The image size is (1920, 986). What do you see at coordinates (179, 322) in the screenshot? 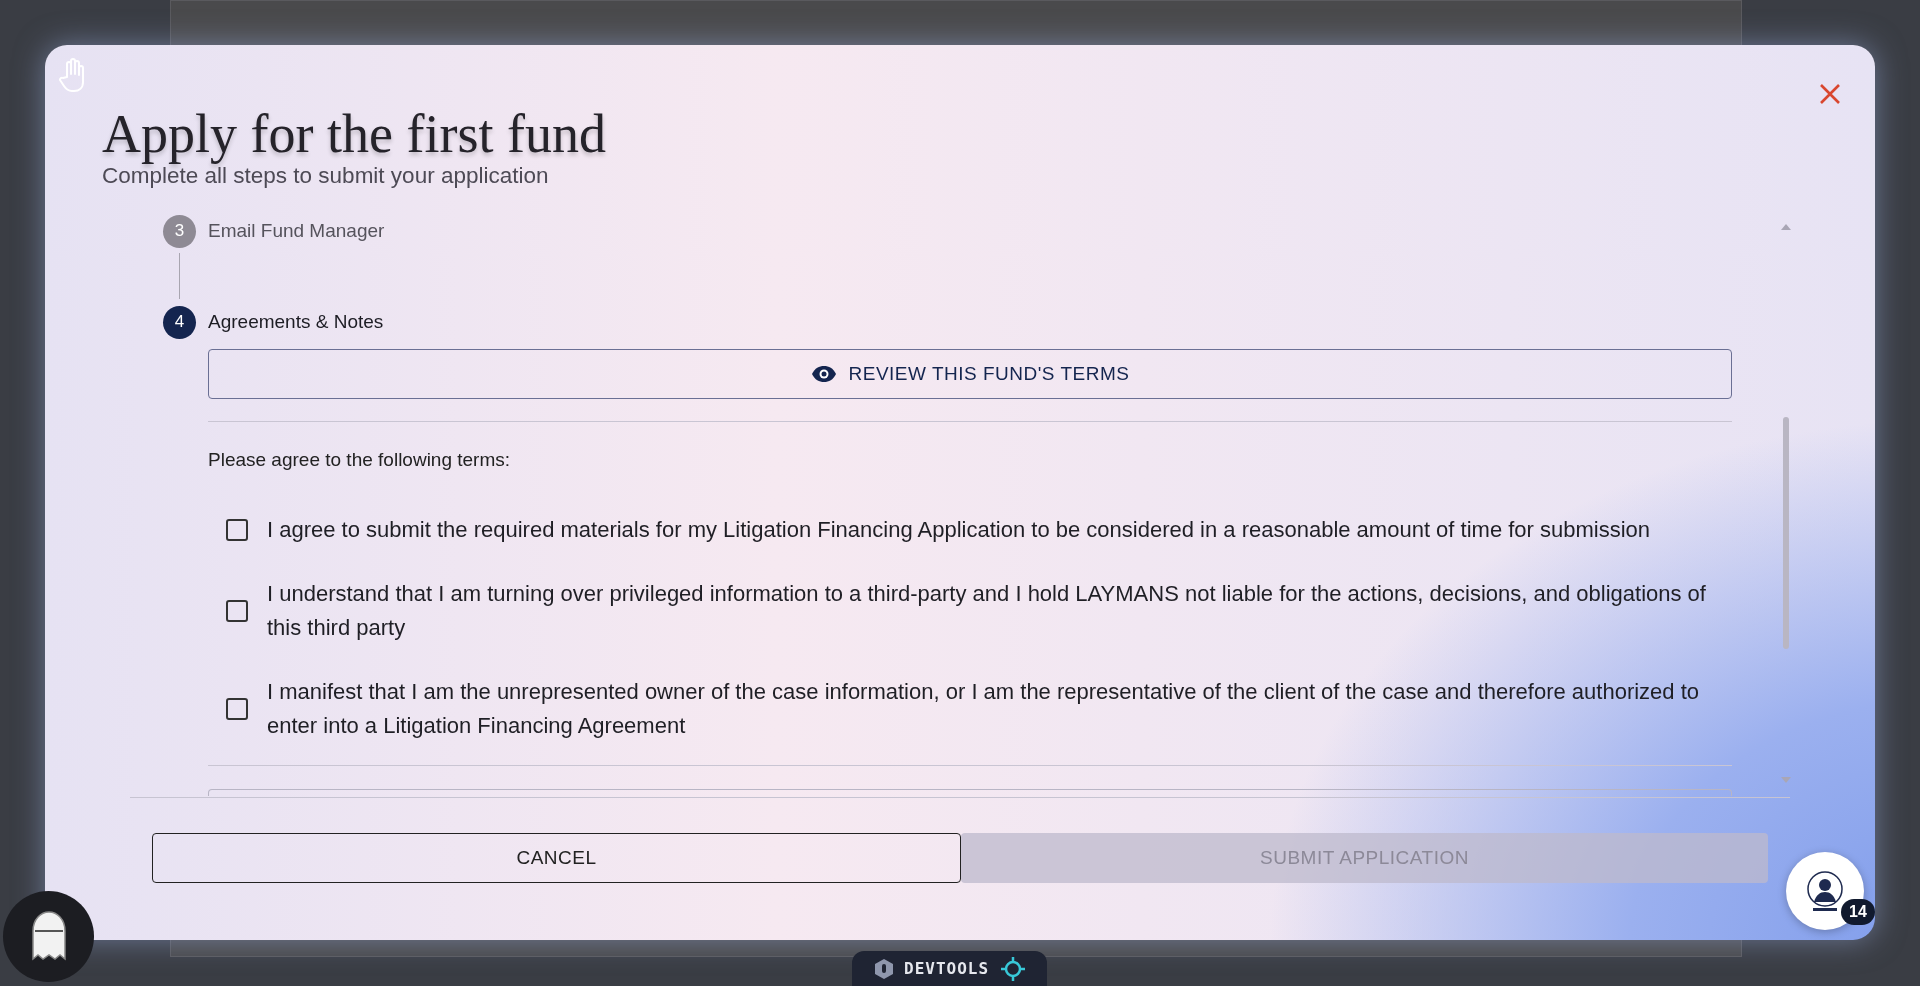
I see `step-number: 4` at bounding box center [179, 322].